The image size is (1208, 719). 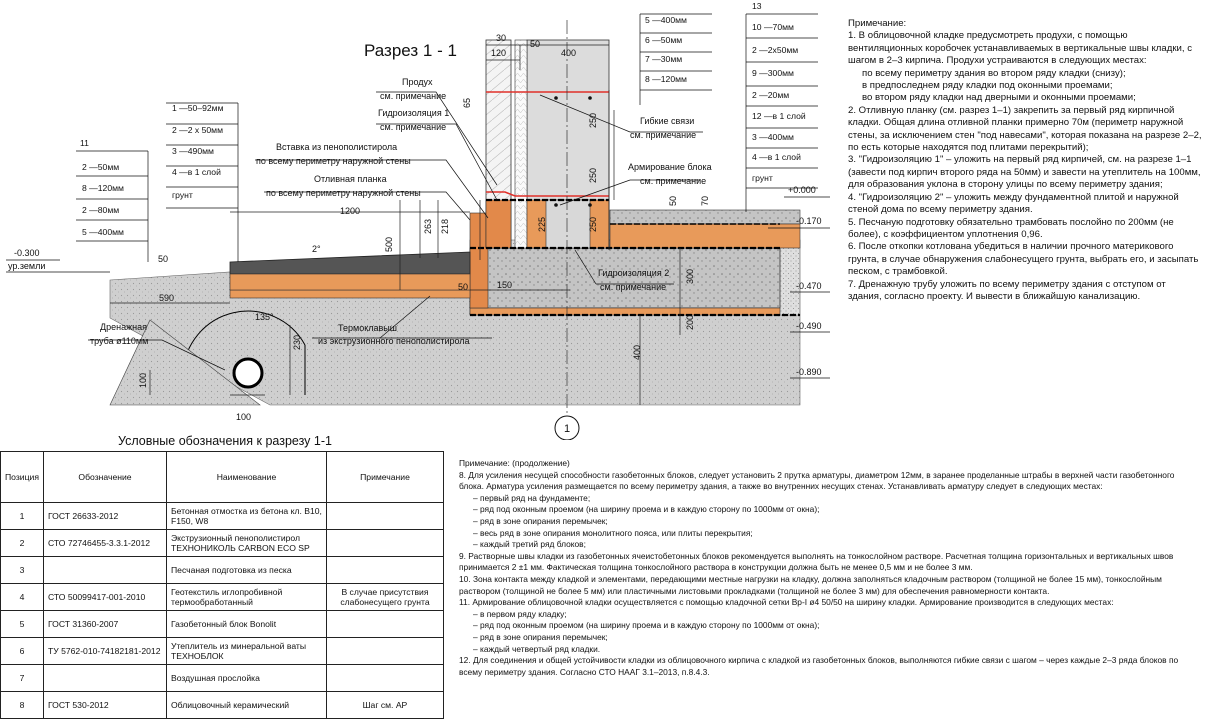 I want to click on layer-right-5: 12 —в 1 слой, so click(x=779, y=116).